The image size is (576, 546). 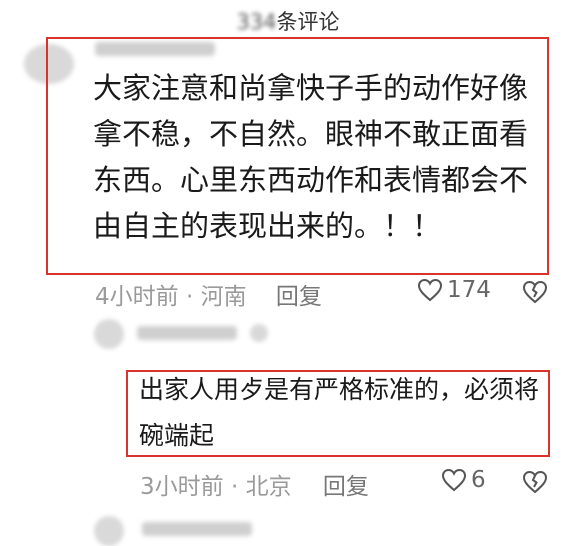 I want to click on comment-count-number: 334, so click(x=256, y=22).